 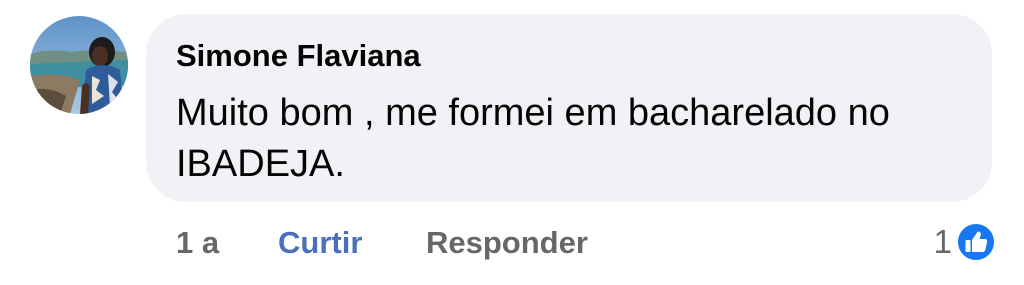 What do you see at coordinates (976, 242) in the screenshot?
I see `thumbs-up-icon` at bounding box center [976, 242].